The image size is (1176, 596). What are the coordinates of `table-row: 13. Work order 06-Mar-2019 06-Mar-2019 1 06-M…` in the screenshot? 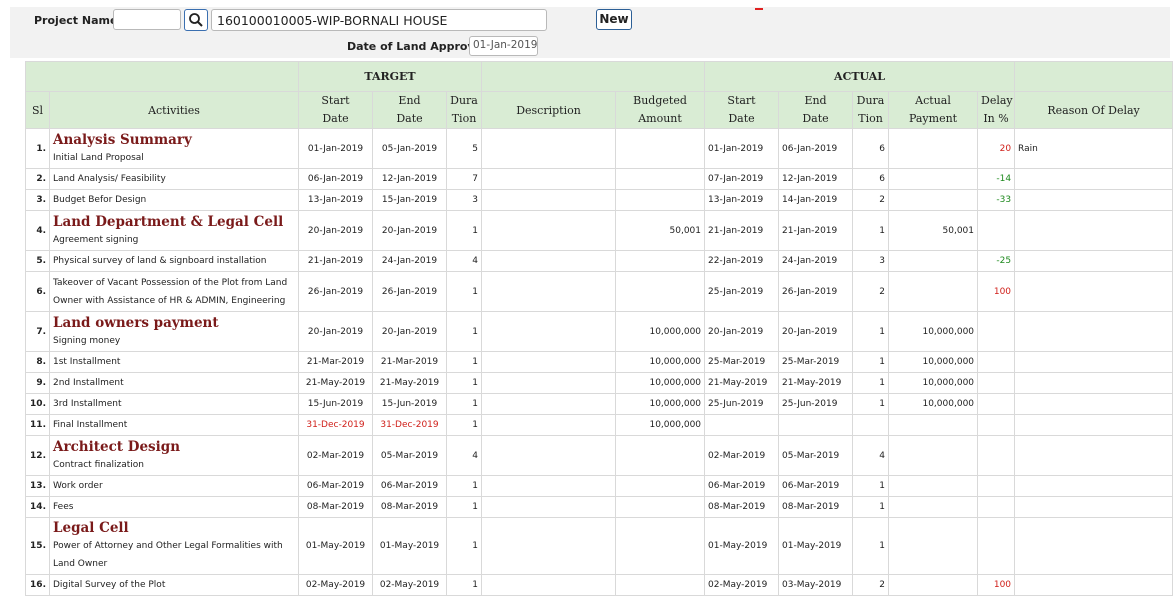 It's located at (599, 486).